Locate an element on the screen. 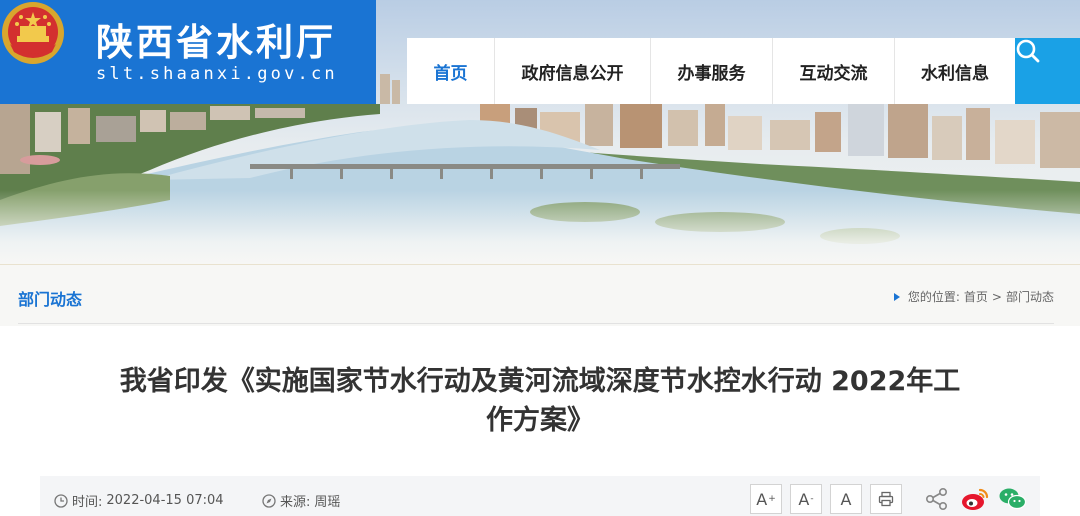 Image resolution: width=1080 pixels, height=516 pixels. time-value: 2022-04-15 07:04 is located at coordinates (165, 500).